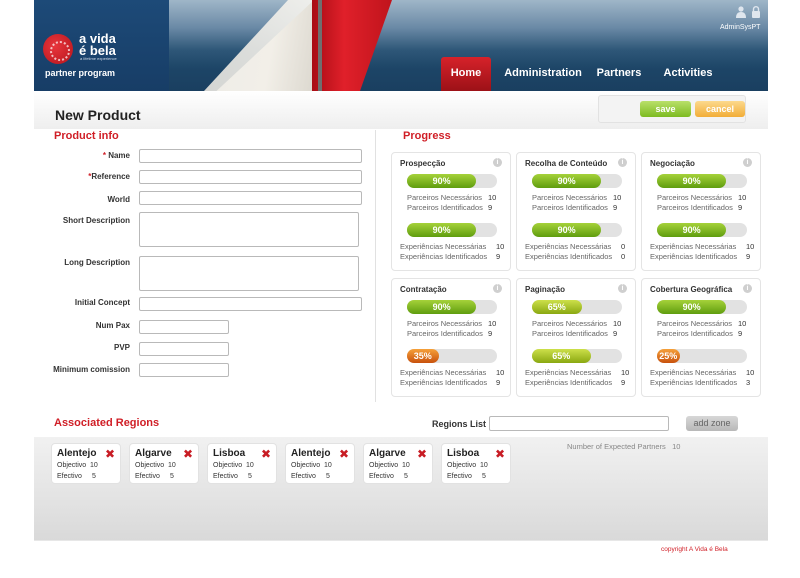 This screenshot has width=800, height=578. I want to click on long-description-field, so click(249, 273).